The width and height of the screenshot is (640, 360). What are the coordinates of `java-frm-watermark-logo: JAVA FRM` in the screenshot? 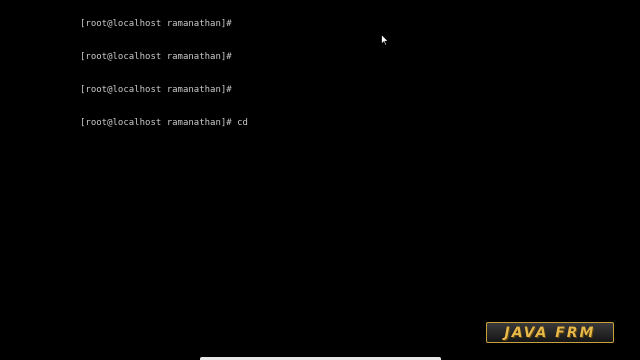 It's located at (550, 332).